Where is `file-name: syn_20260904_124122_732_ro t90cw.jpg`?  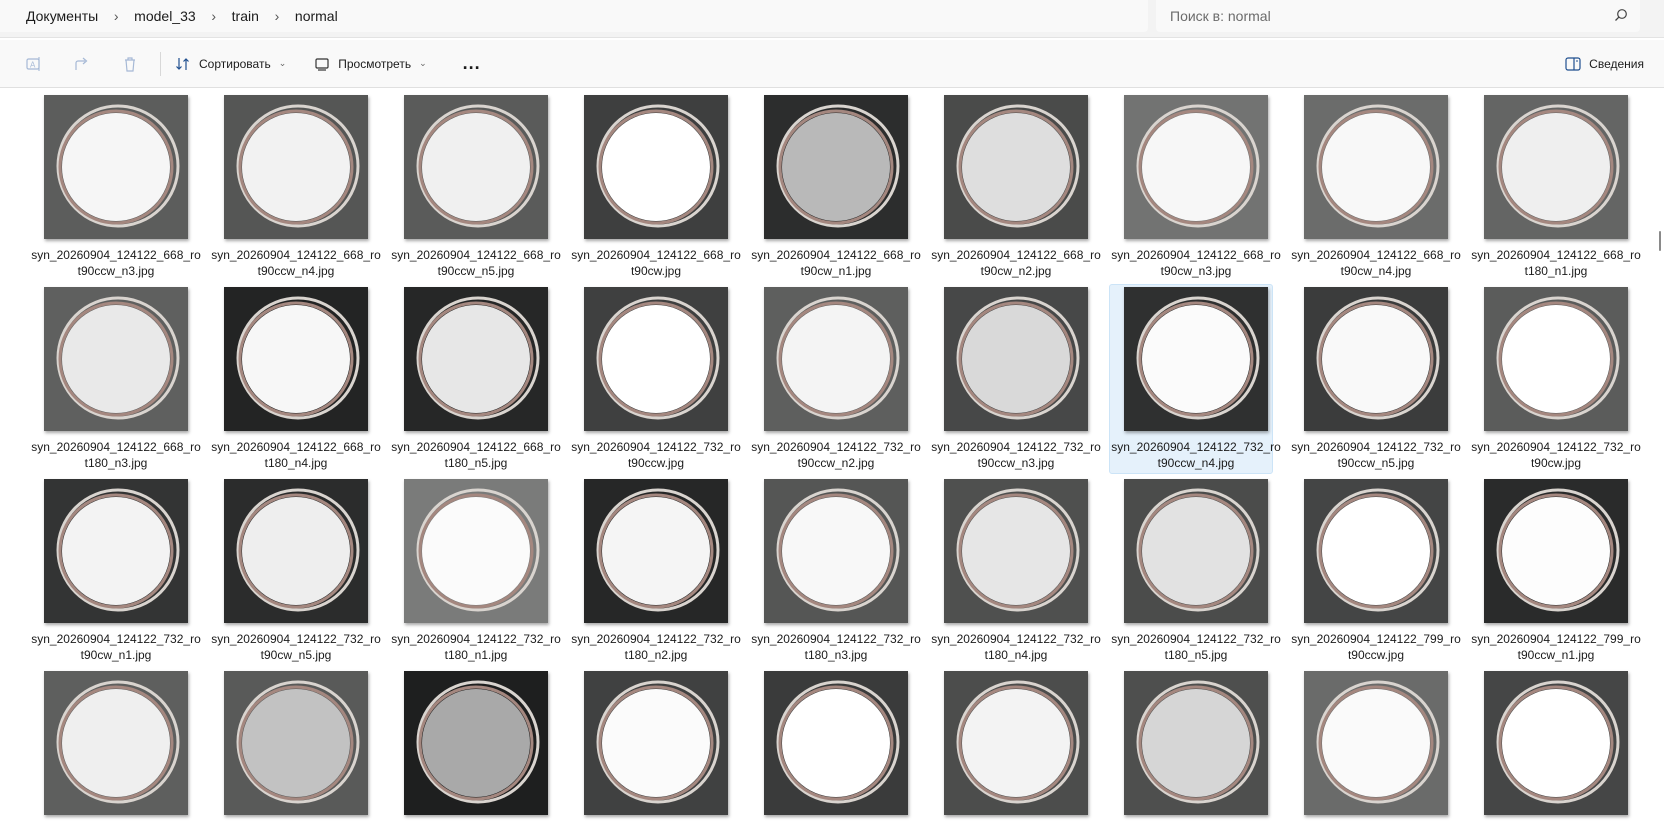
file-name: syn_20260904_124122_732_ro t90cw.jpg is located at coordinates (1556, 455).